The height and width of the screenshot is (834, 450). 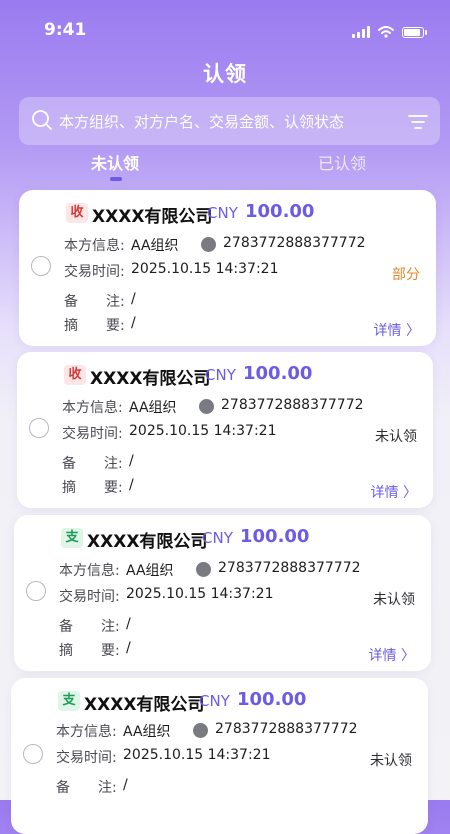 What do you see at coordinates (406, 275) in the screenshot?
I see `claim-status: 部分` at bounding box center [406, 275].